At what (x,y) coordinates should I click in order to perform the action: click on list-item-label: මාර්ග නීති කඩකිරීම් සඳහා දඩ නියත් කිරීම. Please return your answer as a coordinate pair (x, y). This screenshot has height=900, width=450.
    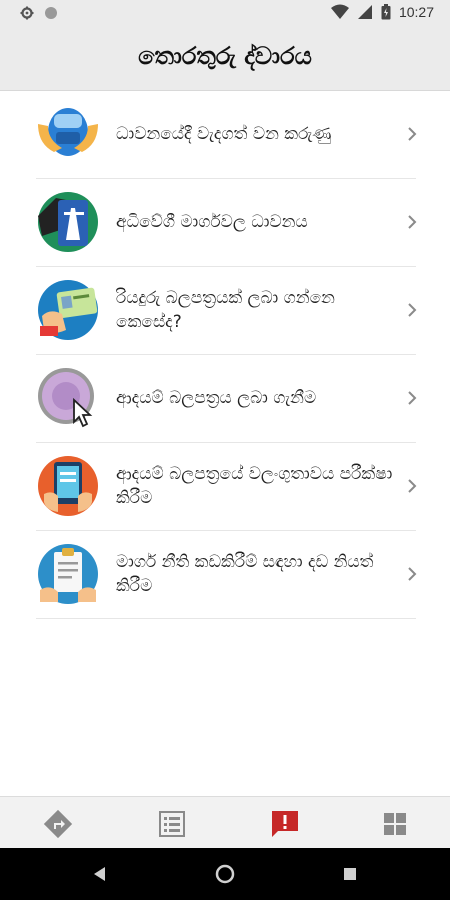
    Looking at the image, I should click on (245, 574).